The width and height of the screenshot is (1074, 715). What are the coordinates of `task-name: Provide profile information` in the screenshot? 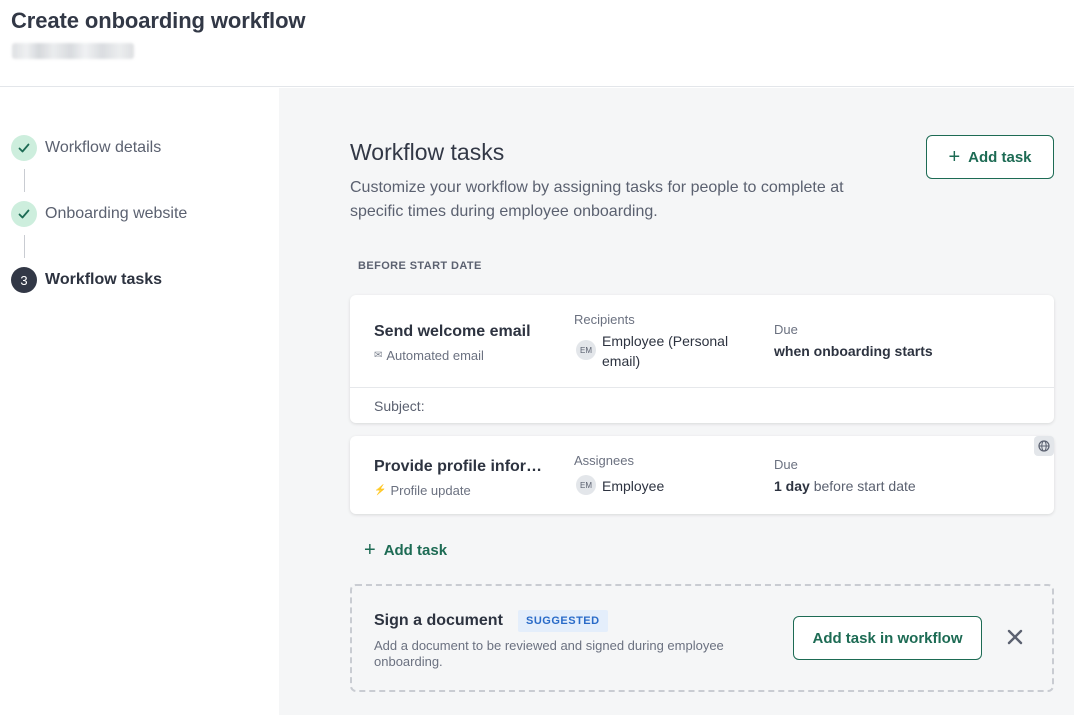 It's located at (459, 466).